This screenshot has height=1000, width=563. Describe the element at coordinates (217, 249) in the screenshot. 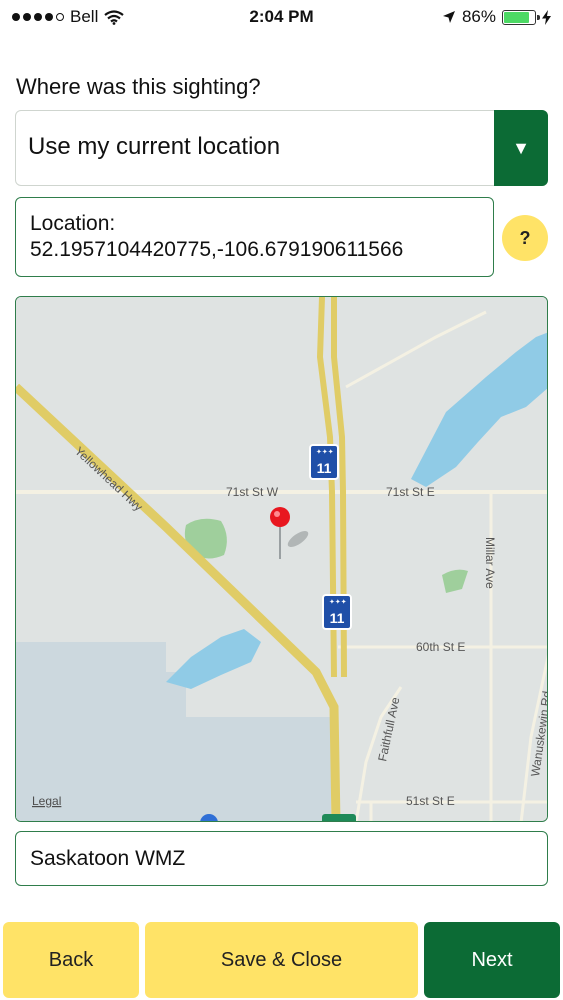

I see `location-coordinates: 52.1957104420775,-106.679190611566` at that location.